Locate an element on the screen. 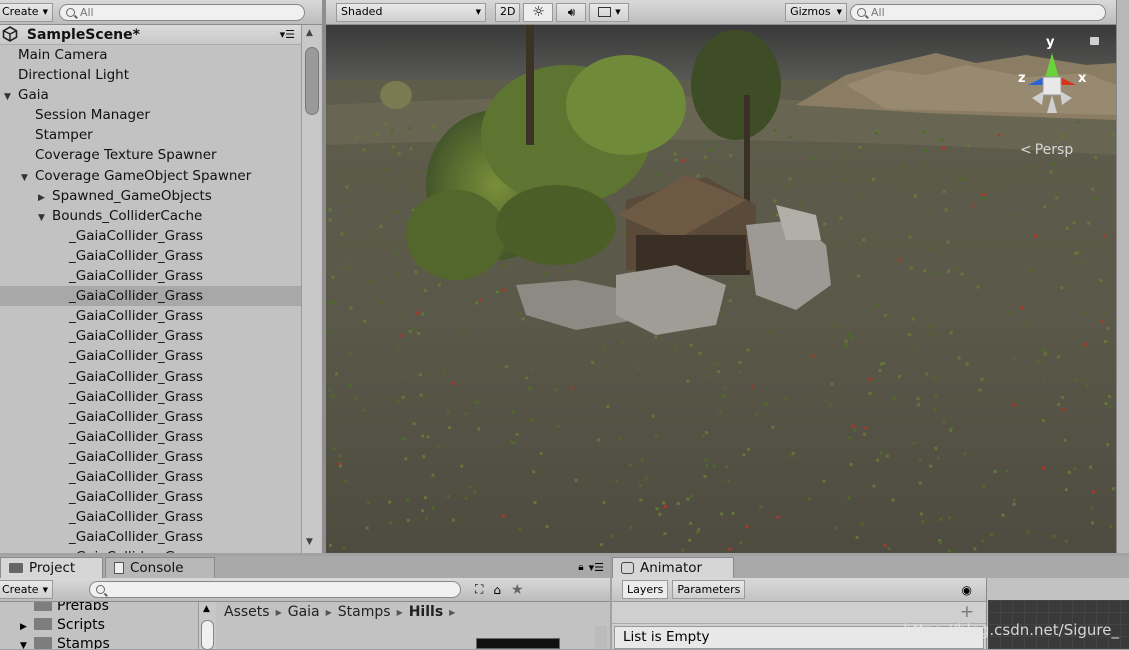 The width and height of the screenshot is (1129, 650). project-breadcrumb: Assets ▶ Gaia ▶ Stamps ▶ Hills ▶ is located at coordinates (339, 612).